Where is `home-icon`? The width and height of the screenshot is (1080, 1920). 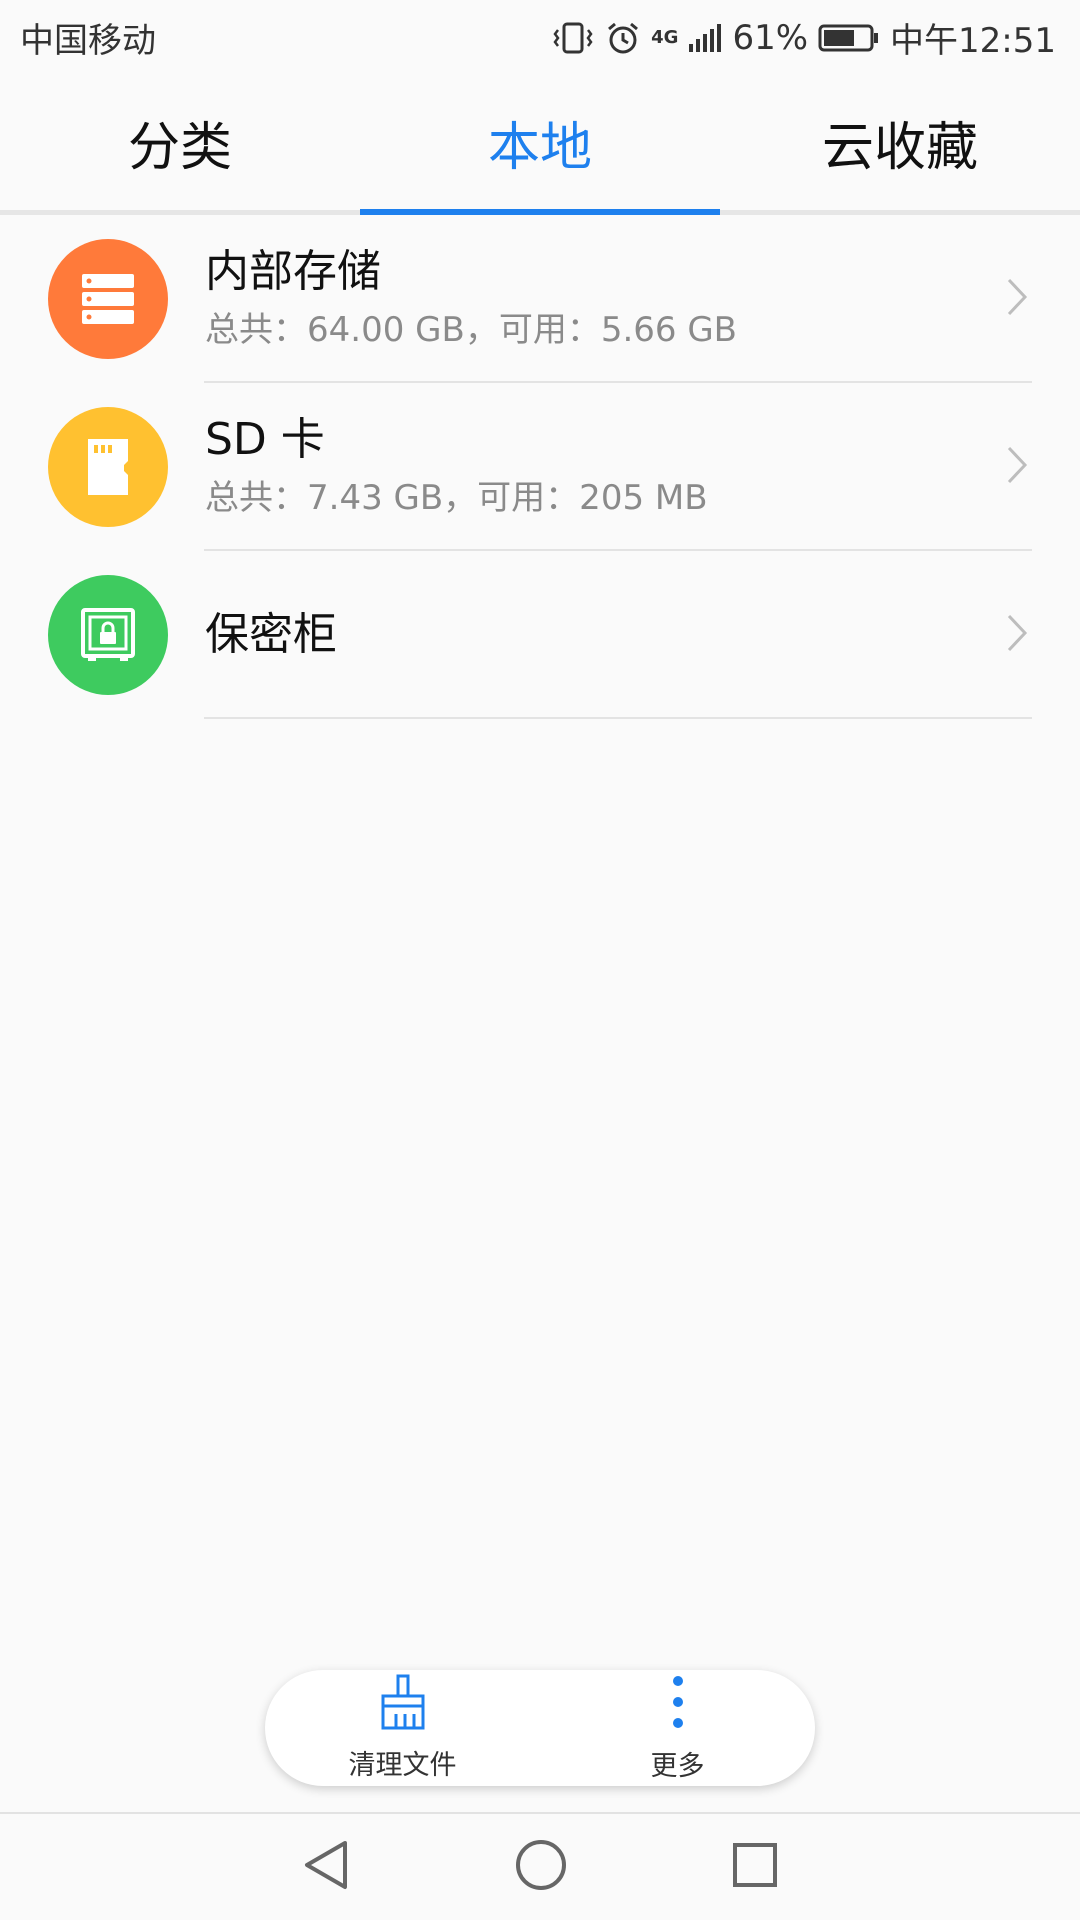
home-icon is located at coordinates (541, 1867).